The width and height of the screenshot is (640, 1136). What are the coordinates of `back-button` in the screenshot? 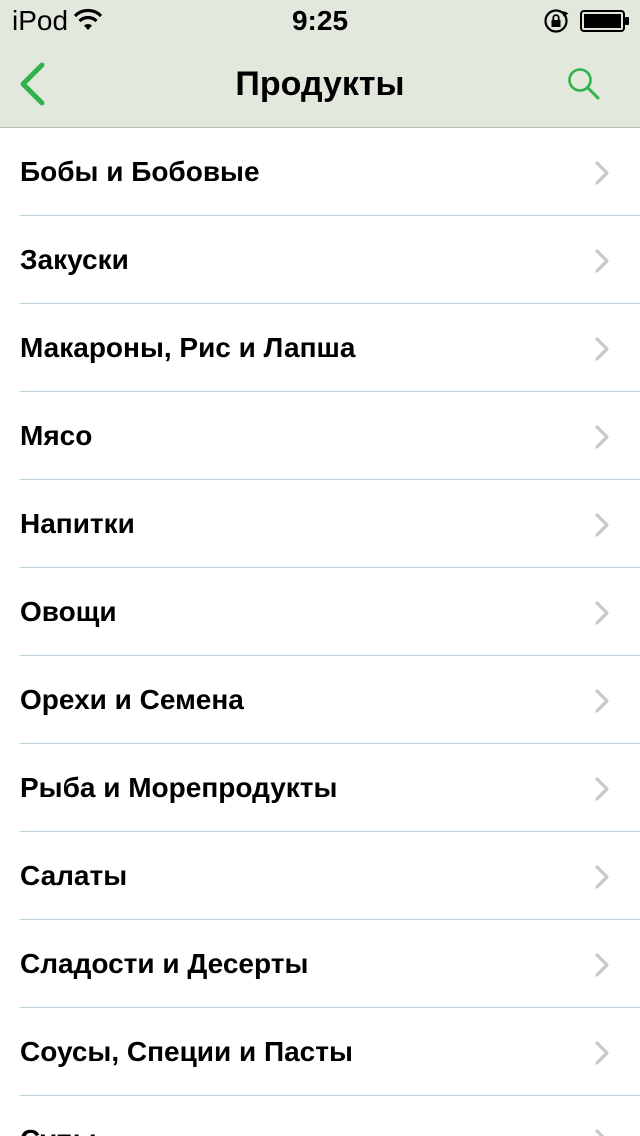 It's located at (32, 84).